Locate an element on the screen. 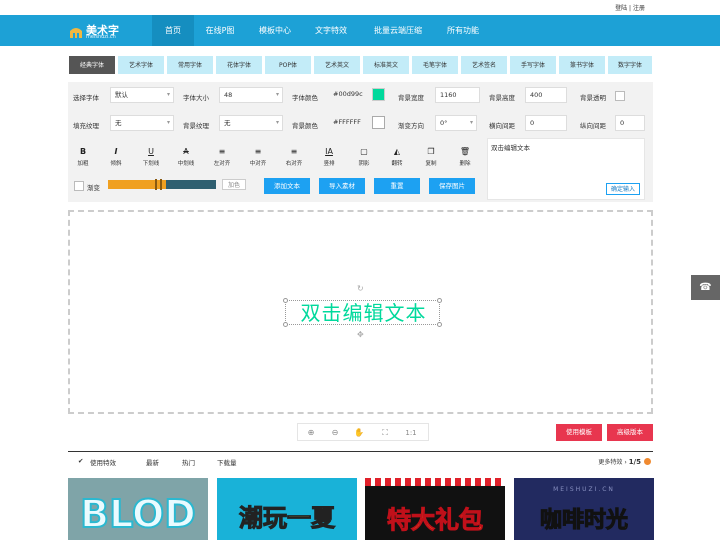 Image resolution: width=720 pixels, height=540 pixels. fill-texture-select: 无 ▾ is located at coordinates (142, 123).